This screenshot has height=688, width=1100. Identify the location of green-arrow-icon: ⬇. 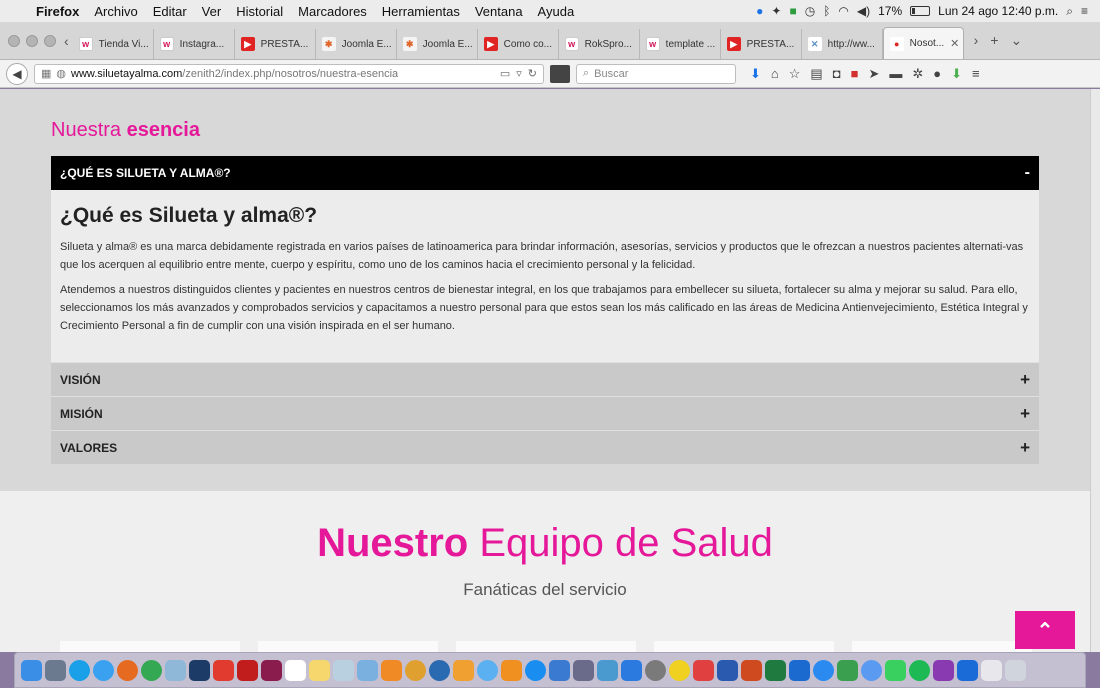
(956, 74).